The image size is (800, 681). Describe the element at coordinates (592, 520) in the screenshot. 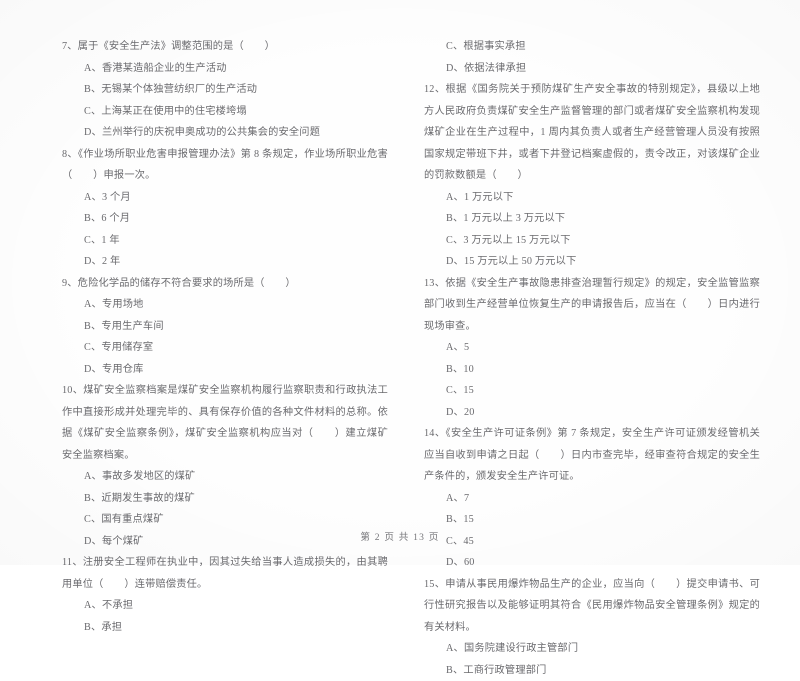

I see `option-b: B、15` at that location.